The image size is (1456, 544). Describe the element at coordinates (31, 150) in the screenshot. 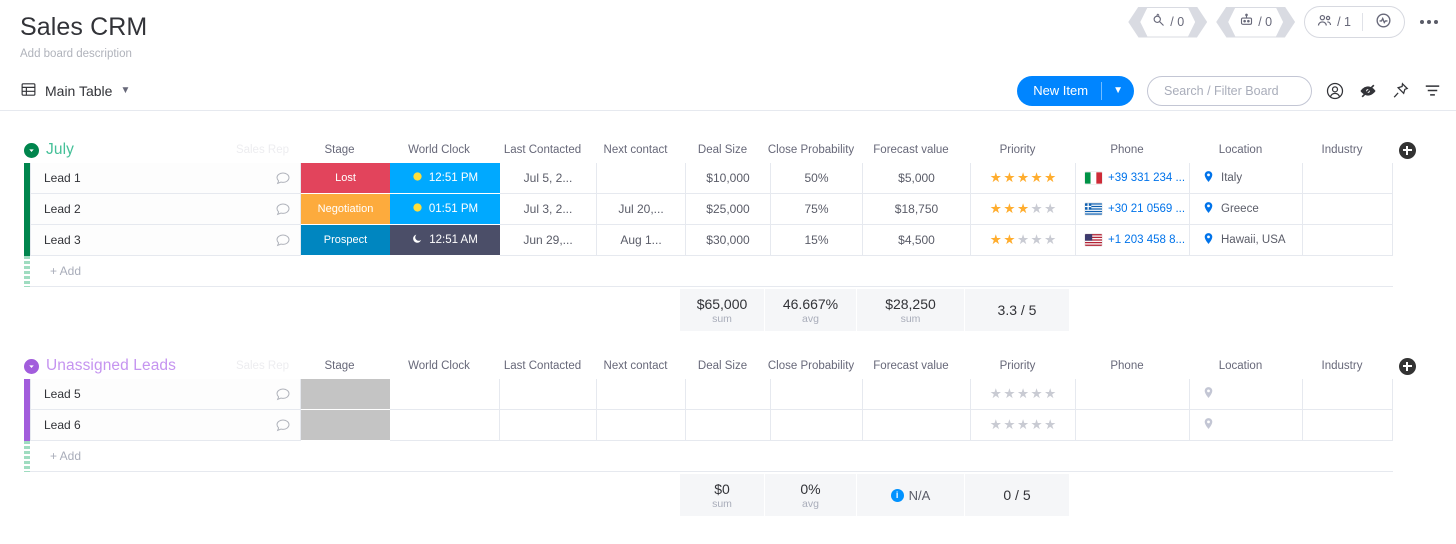

I see `group-collapse-icon` at that location.